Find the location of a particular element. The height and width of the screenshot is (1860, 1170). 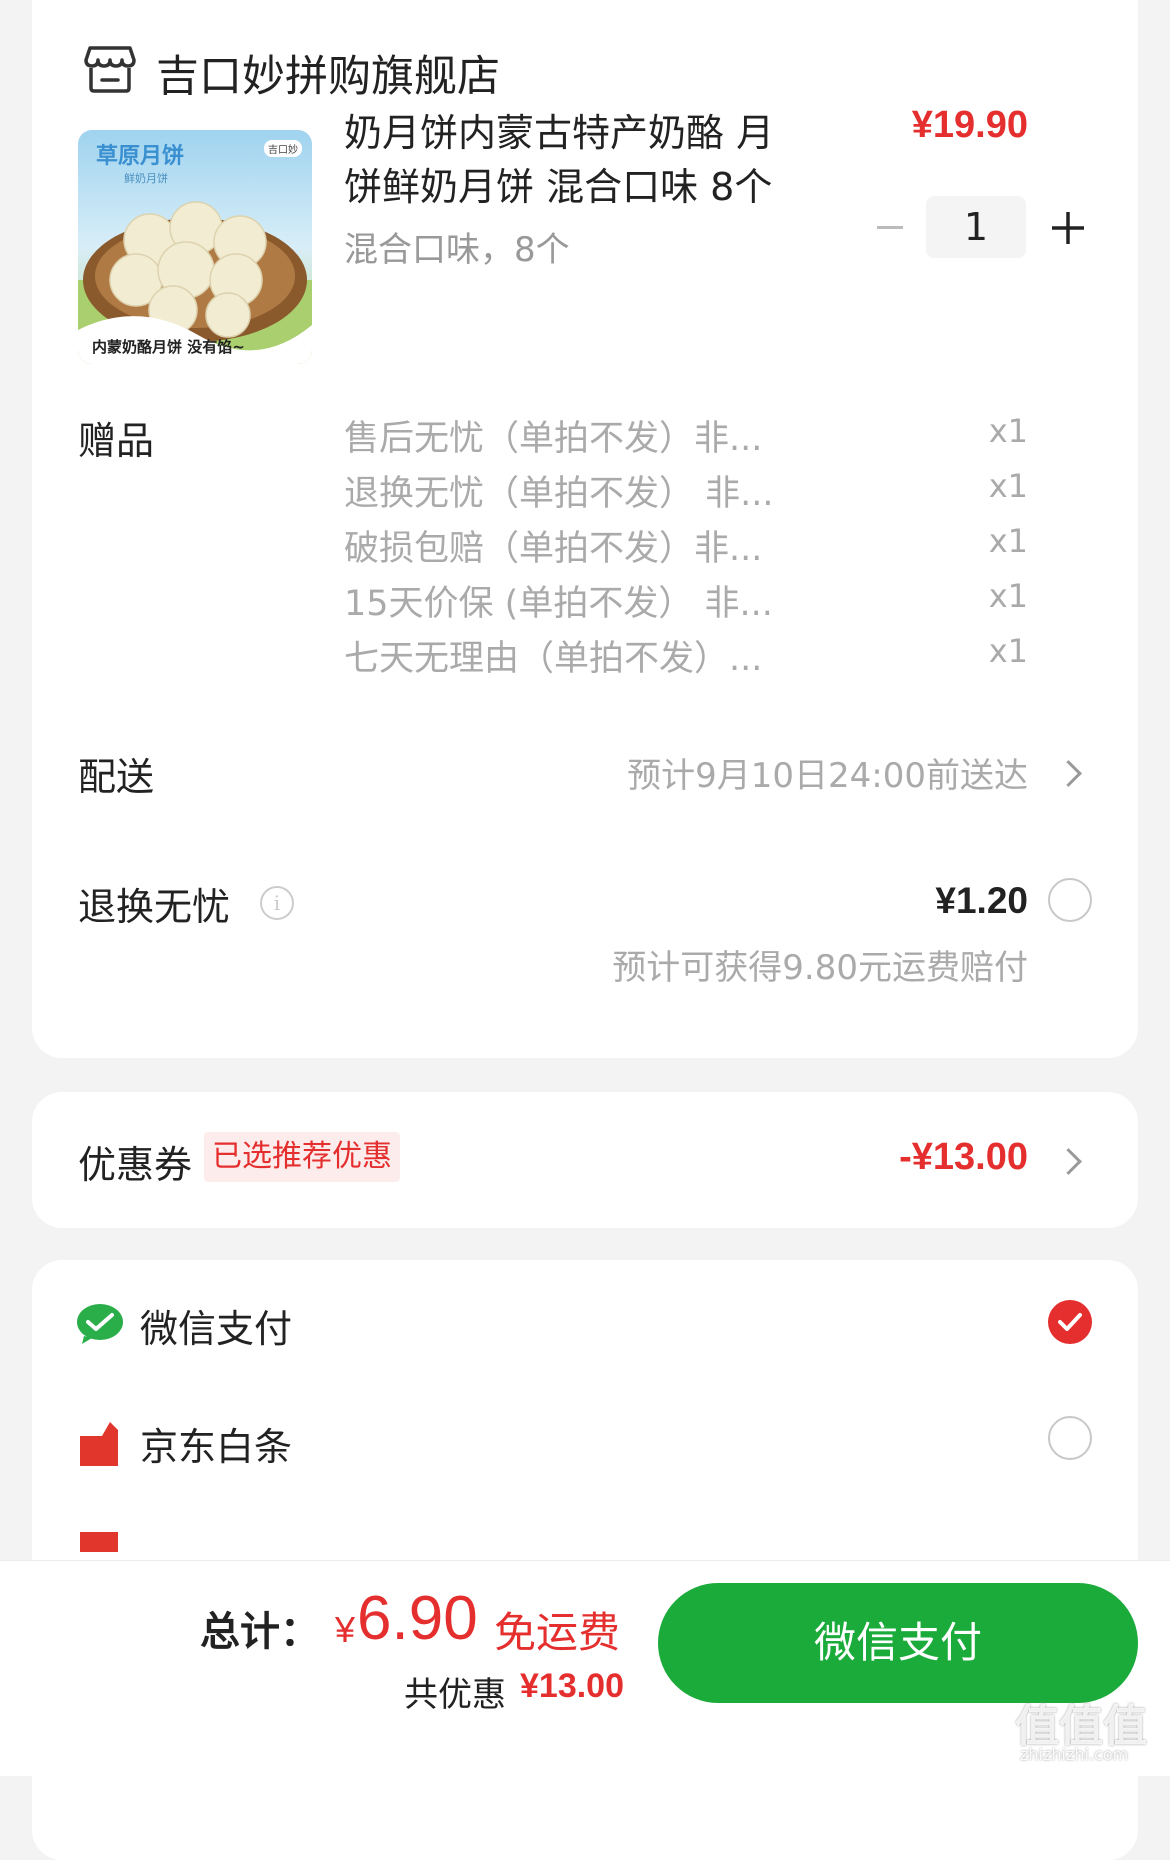

gifts-label: 赠品 is located at coordinates (116, 441).